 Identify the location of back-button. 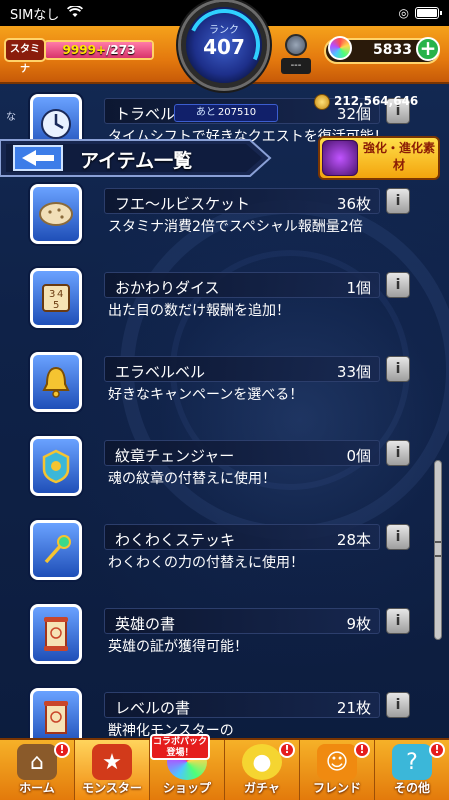
(38, 158).